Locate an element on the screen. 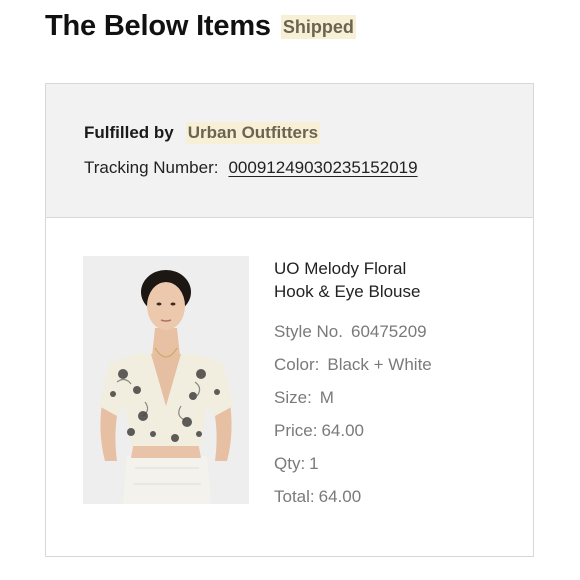  tracking-row: Tracking Number: 00091249030235152019 is located at coordinates (251, 168).